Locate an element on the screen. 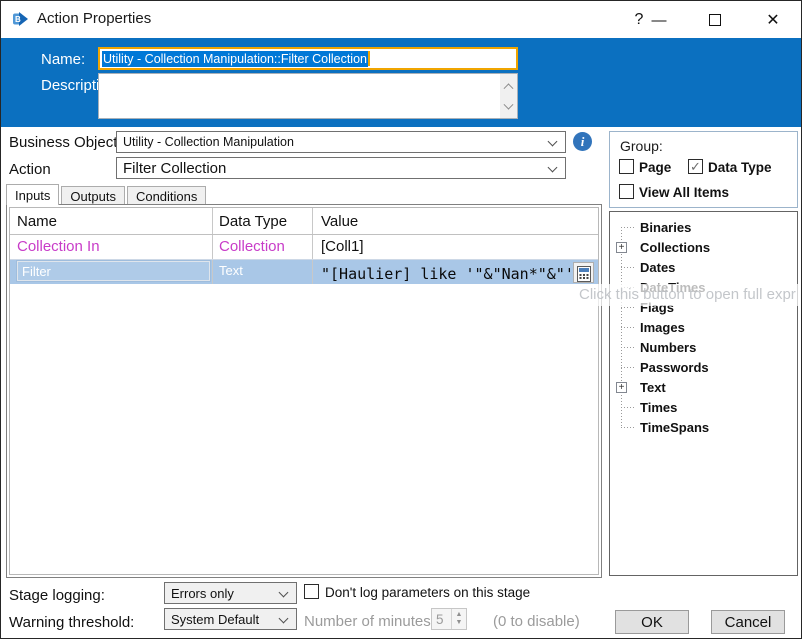 This screenshot has height=639, width=802. scroll-down-button is located at coordinates (508, 107).